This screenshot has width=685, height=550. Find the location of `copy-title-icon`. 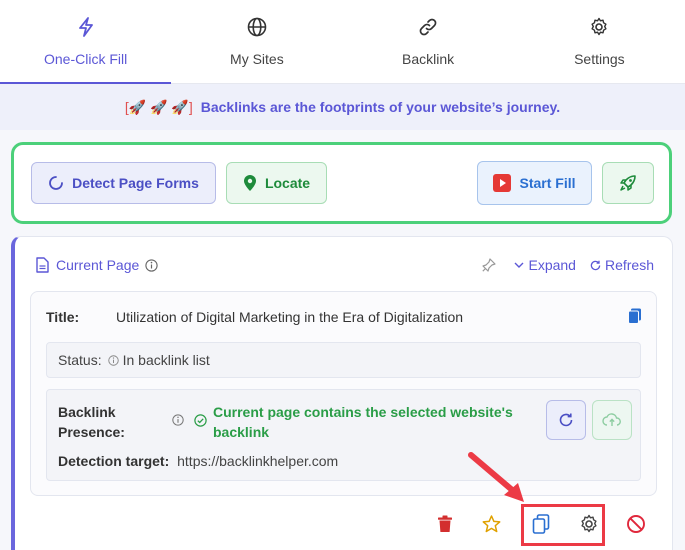

copy-title-icon is located at coordinates (635, 316).